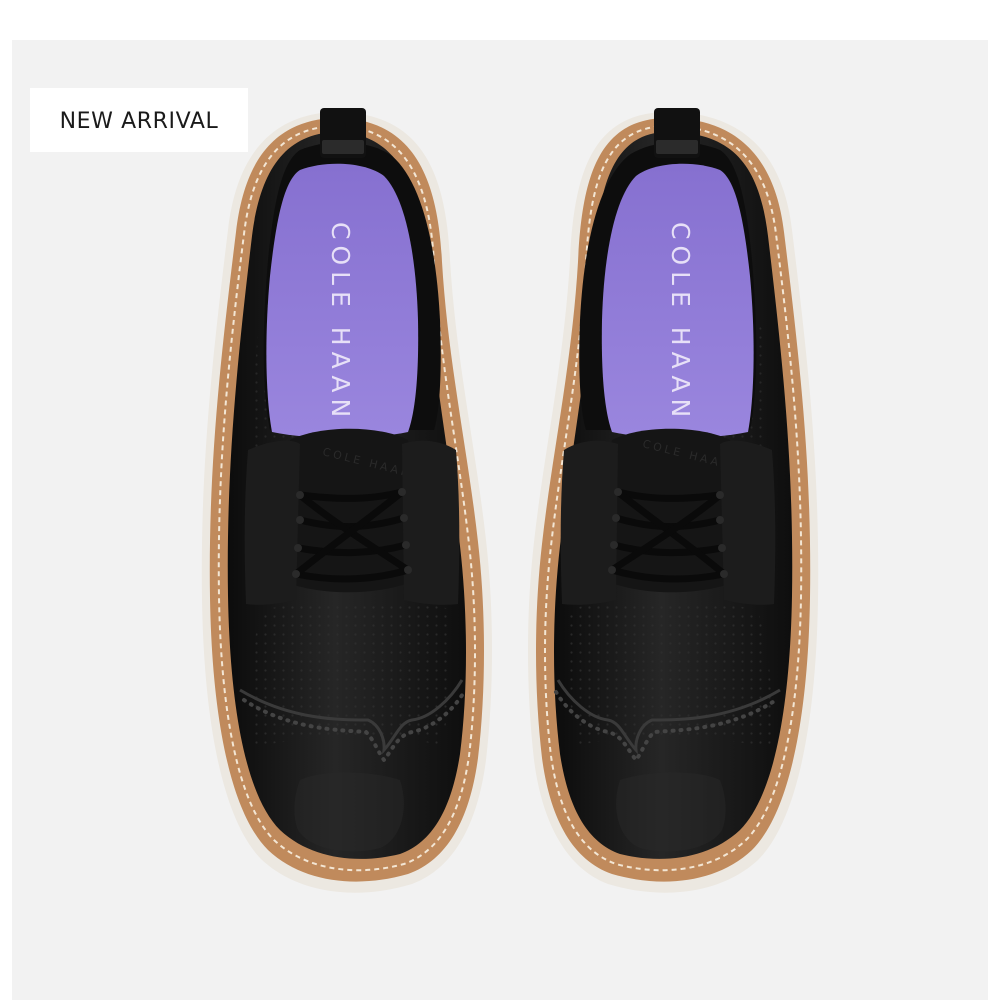 The height and width of the screenshot is (1000, 1000). I want to click on right-quarter-right, so click(748, 522).